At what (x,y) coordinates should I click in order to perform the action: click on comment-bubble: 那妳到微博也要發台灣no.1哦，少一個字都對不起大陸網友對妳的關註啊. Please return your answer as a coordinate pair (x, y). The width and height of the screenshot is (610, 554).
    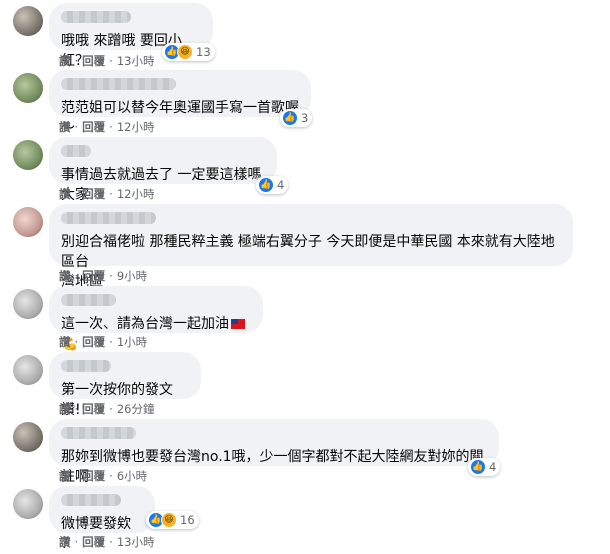
    Looking at the image, I should click on (274, 452).